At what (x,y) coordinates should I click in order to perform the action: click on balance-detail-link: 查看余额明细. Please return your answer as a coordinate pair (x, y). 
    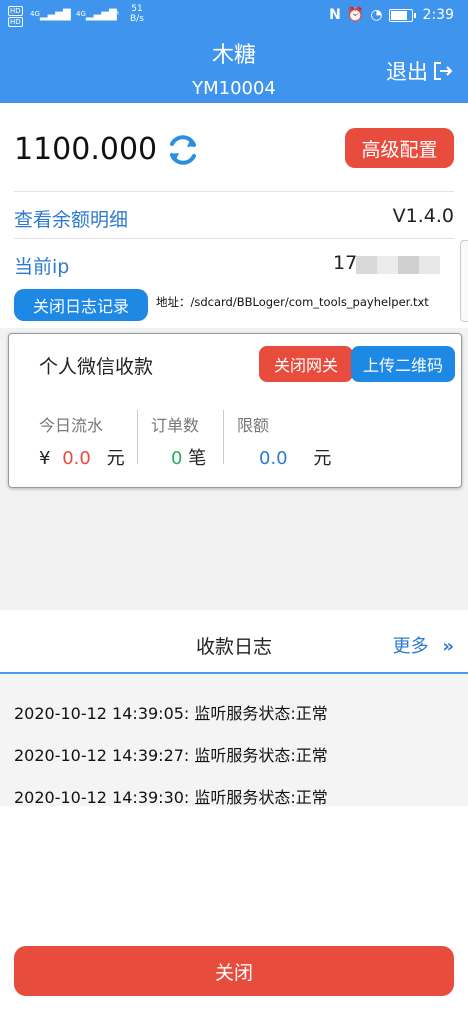
    Looking at the image, I should click on (71, 218).